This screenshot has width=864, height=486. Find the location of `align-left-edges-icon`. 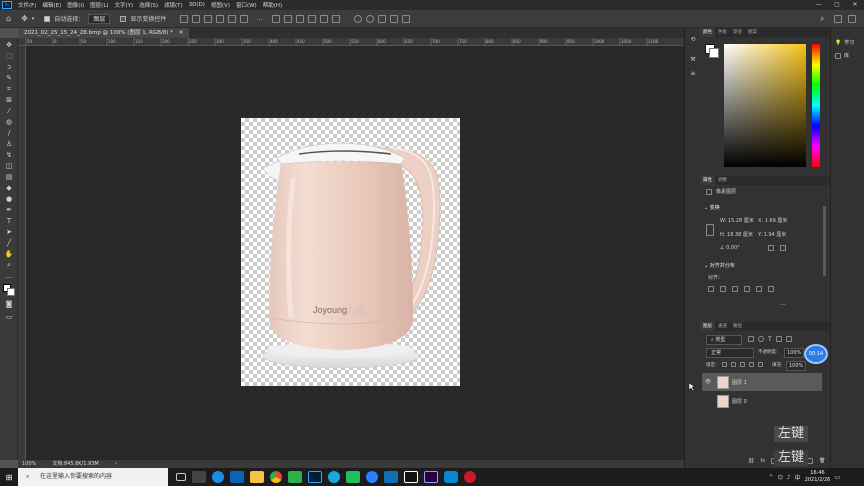

align-left-edges-icon is located at coordinates (711, 289).